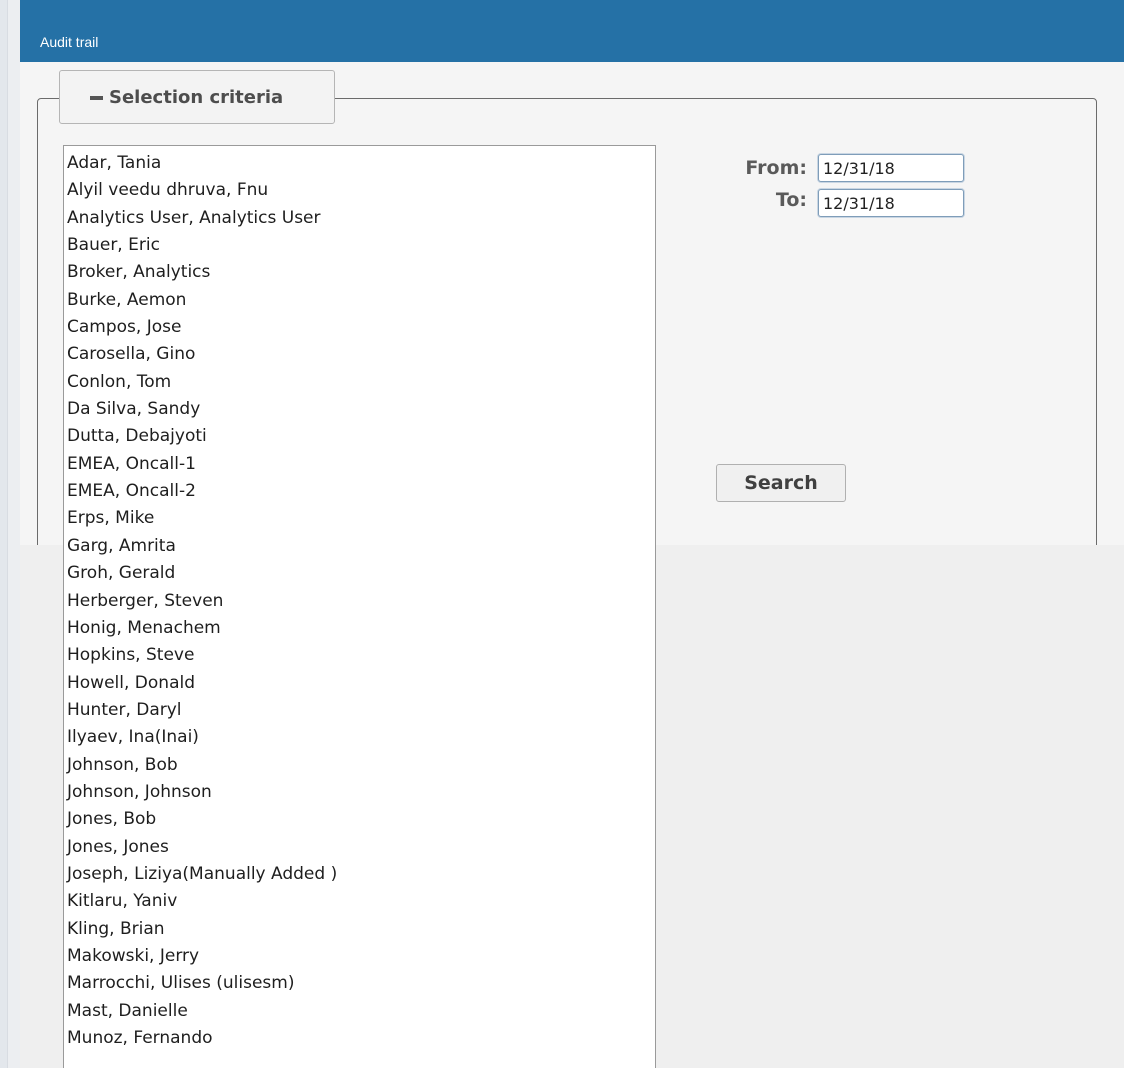 This screenshot has width=1124, height=1068. What do you see at coordinates (361, 300) in the screenshot?
I see `user-list-item: Burke, Aemon` at bounding box center [361, 300].